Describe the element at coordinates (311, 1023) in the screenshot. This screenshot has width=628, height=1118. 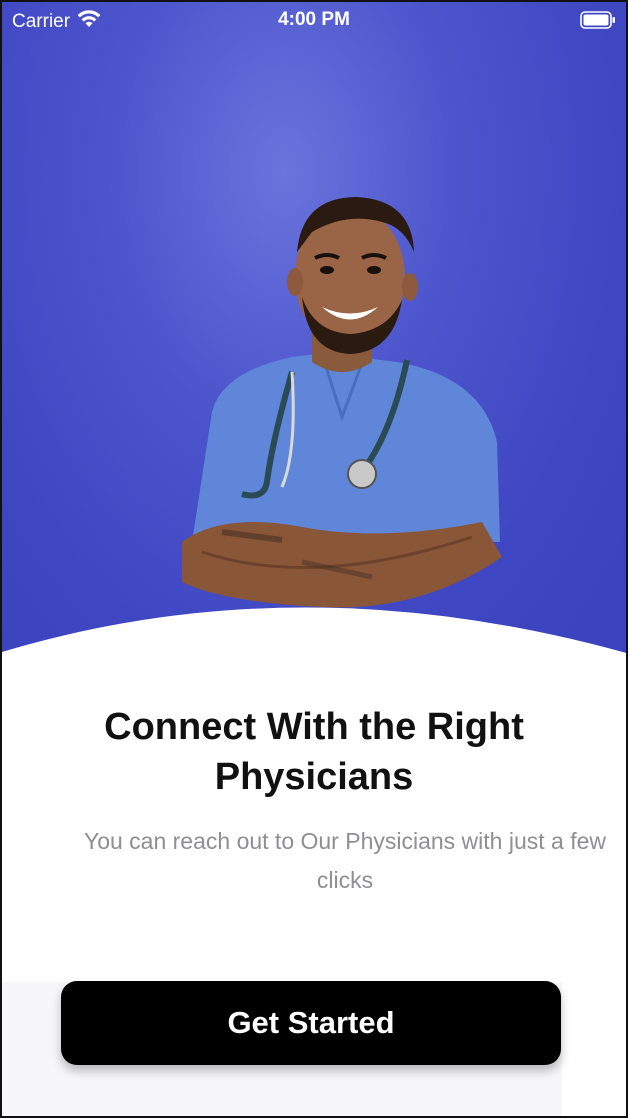
I see `get-started-button: Get Started` at that location.